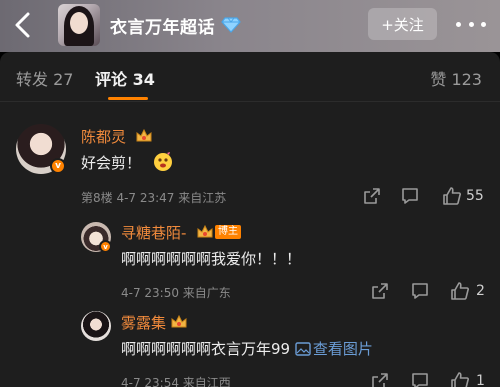 The height and width of the screenshot is (387, 500). I want to click on avatar, so click(96, 326).